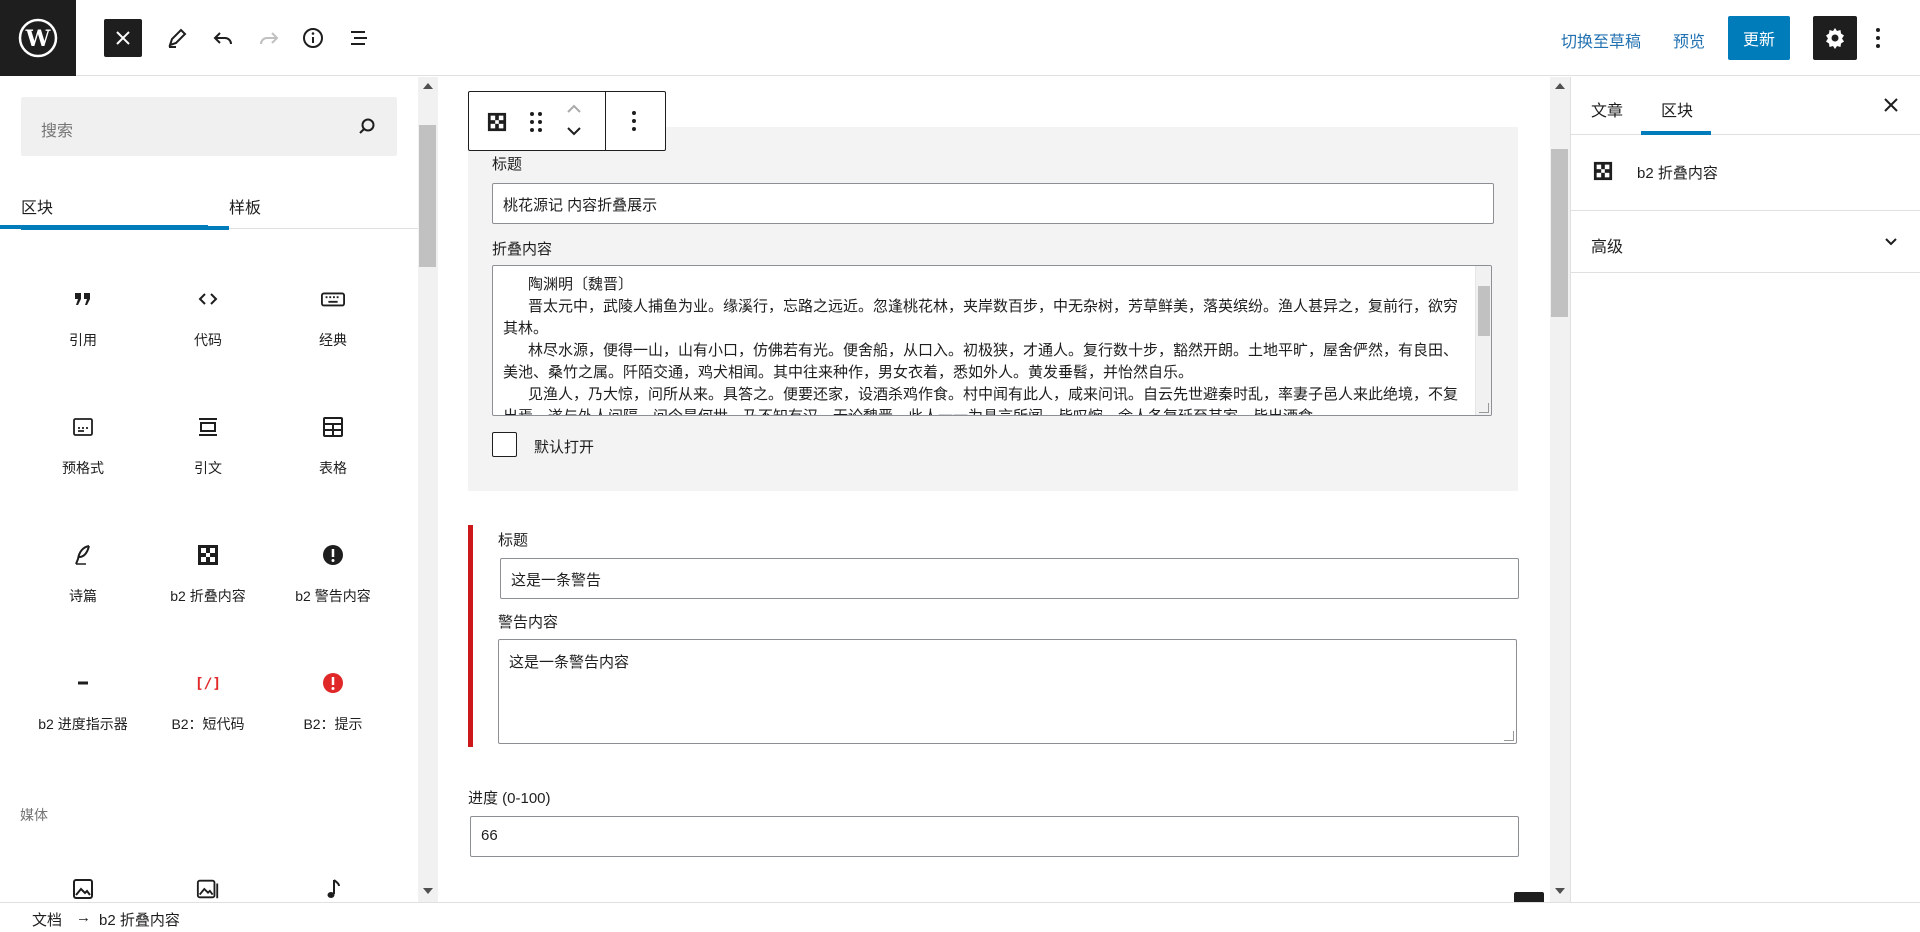  I want to click on list-view-icon, so click(359, 38).